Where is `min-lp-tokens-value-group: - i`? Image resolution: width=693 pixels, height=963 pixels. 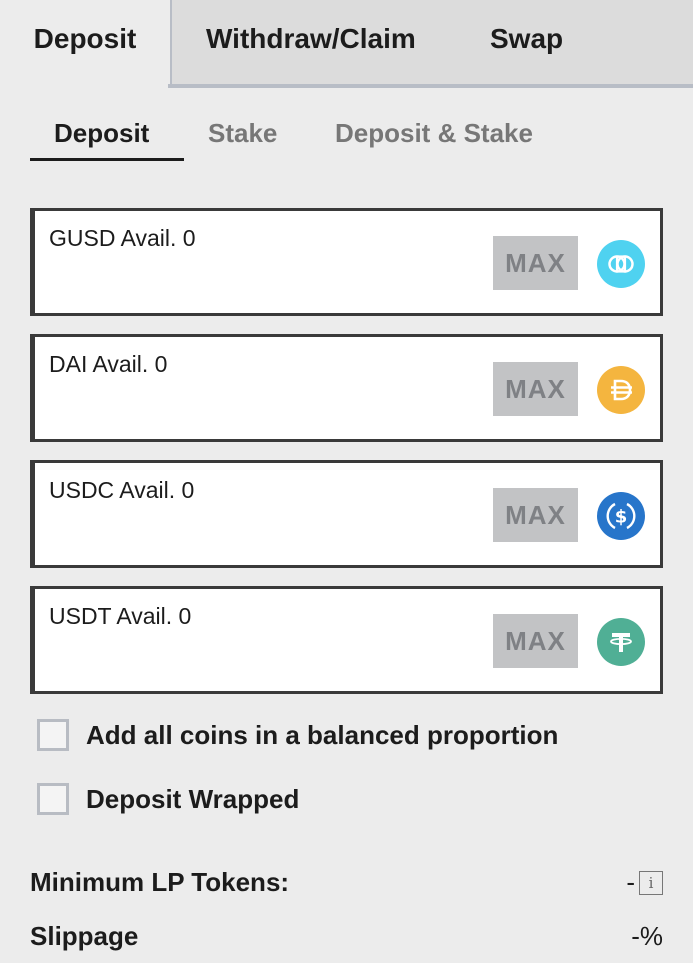
min-lp-tokens-value-group: - i is located at coordinates (644, 882).